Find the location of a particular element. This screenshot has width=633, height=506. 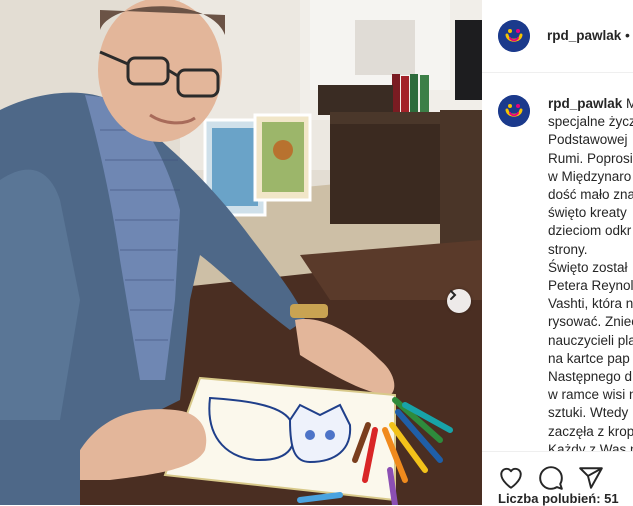

caption-line: nauczycieli pla is located at coordinates (590, 340).